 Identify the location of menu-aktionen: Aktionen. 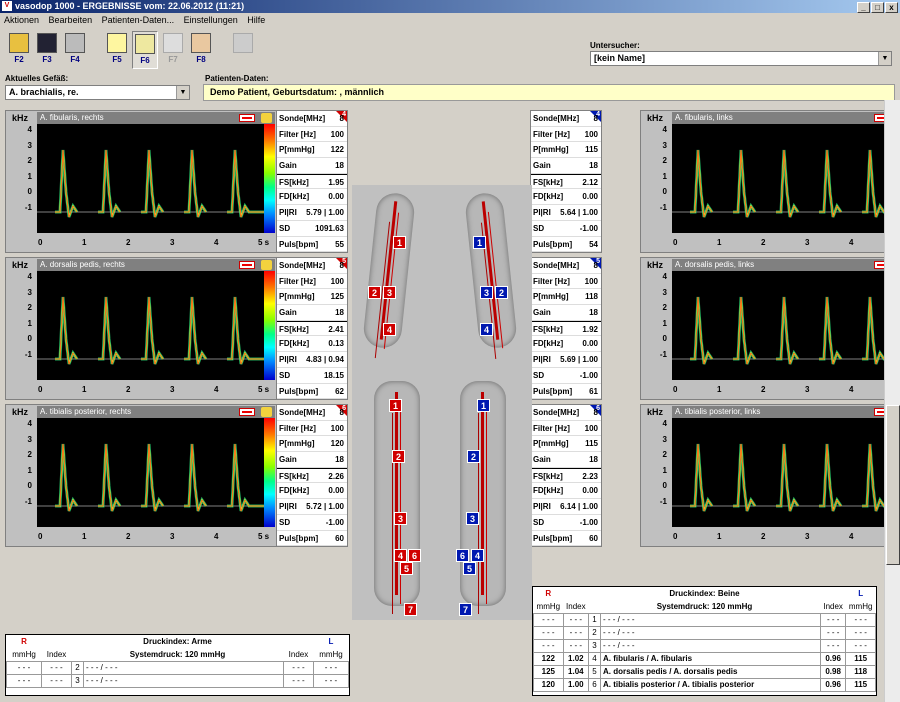
(21, 20).